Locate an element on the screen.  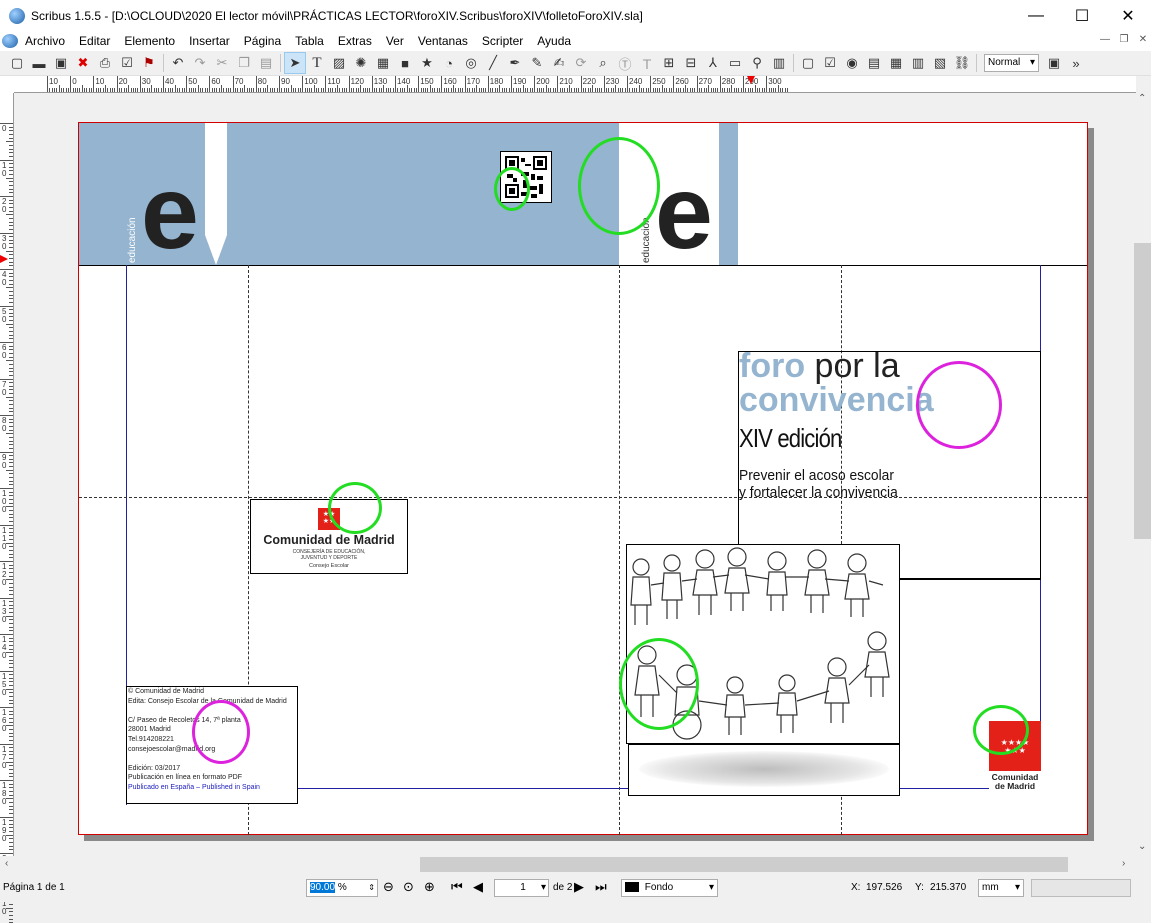
menu-extras: Extras is located at coordinates (355, 41).